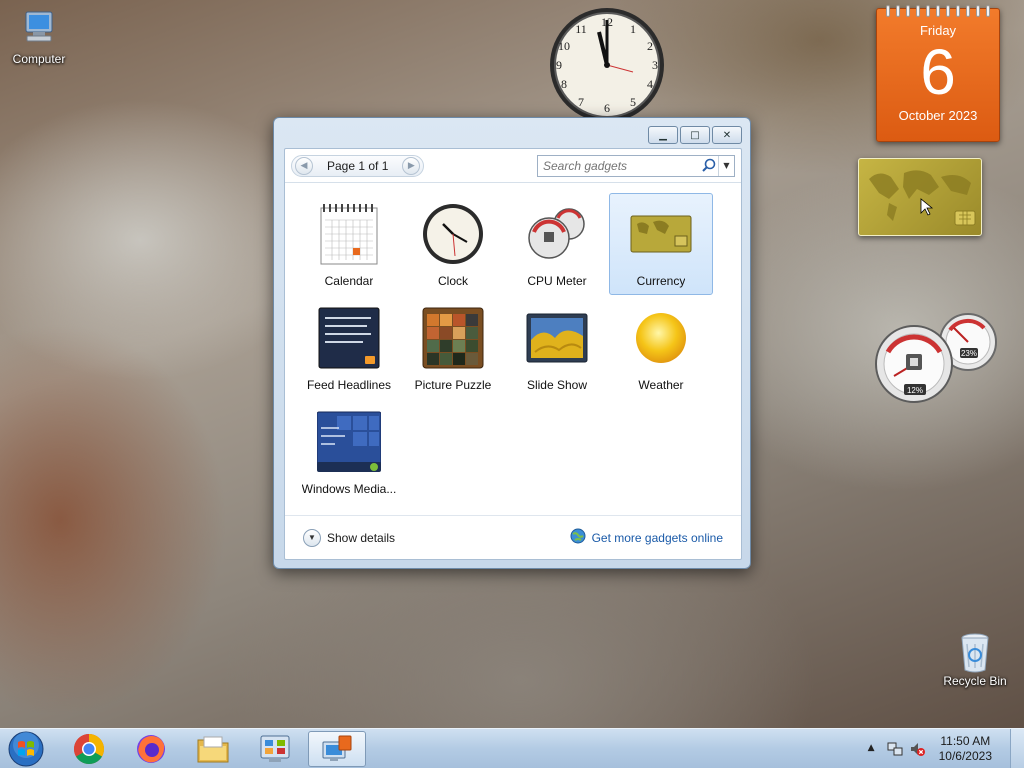 This screenshot has height=768, width=1024. Describe the element at coordinates (557, 338) in the screenshot. I see `slide-show-icon` at that location.